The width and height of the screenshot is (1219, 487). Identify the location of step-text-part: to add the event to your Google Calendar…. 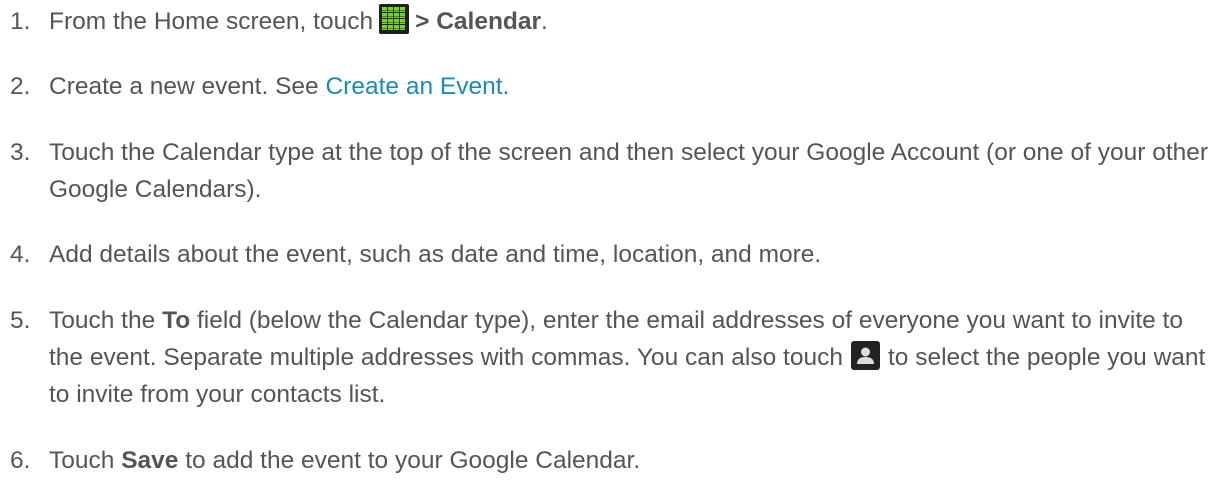
(409, 460).